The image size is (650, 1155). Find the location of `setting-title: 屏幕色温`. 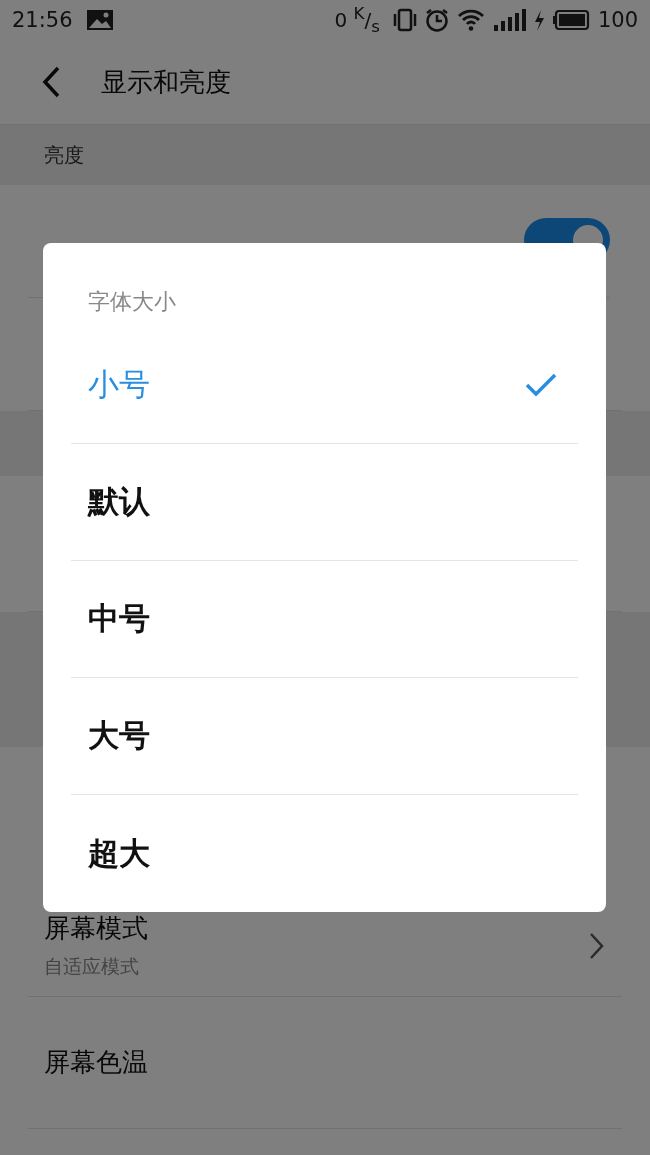

setting-title: 屏幕色温 is located at coordinates (96, 1062).